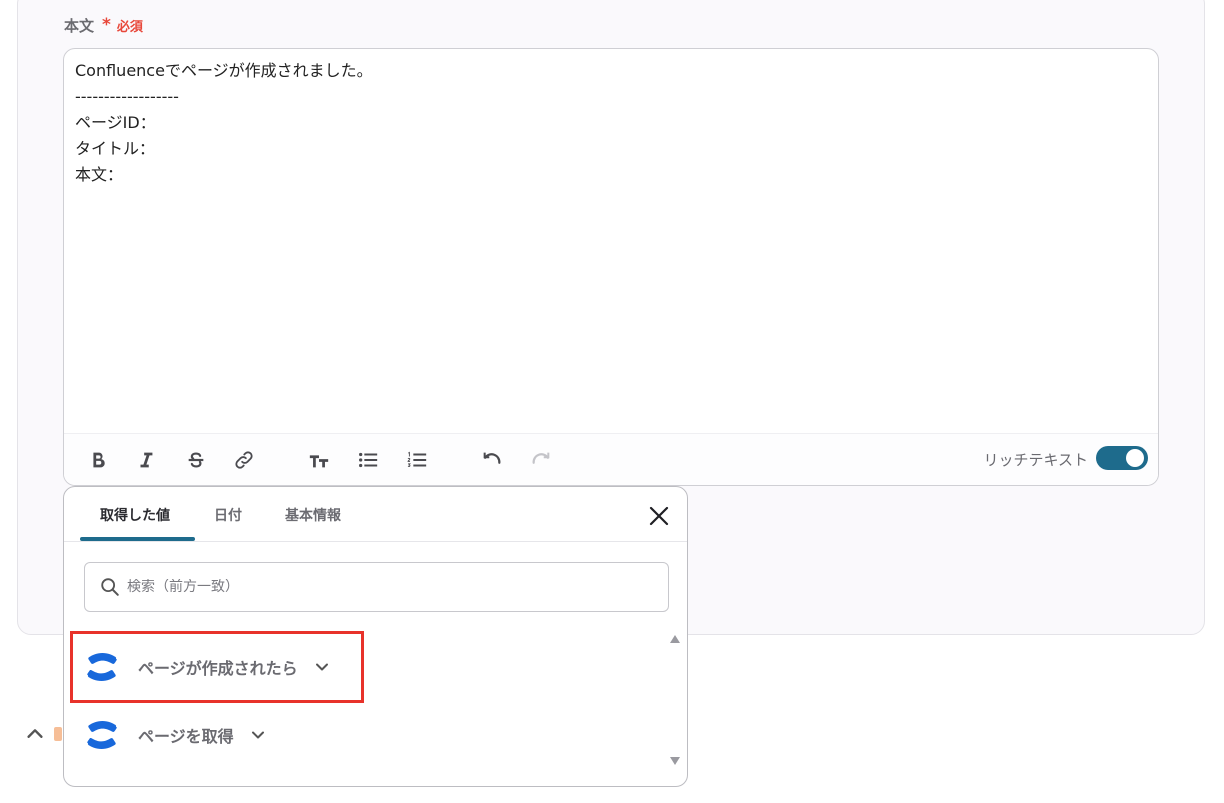 Image resolution: width=1224 pixels, height=803 pixels. What do you see at coordinates (58, 734) in the screenshot?
I see `section-indicator` at bounding box center [58, 734].